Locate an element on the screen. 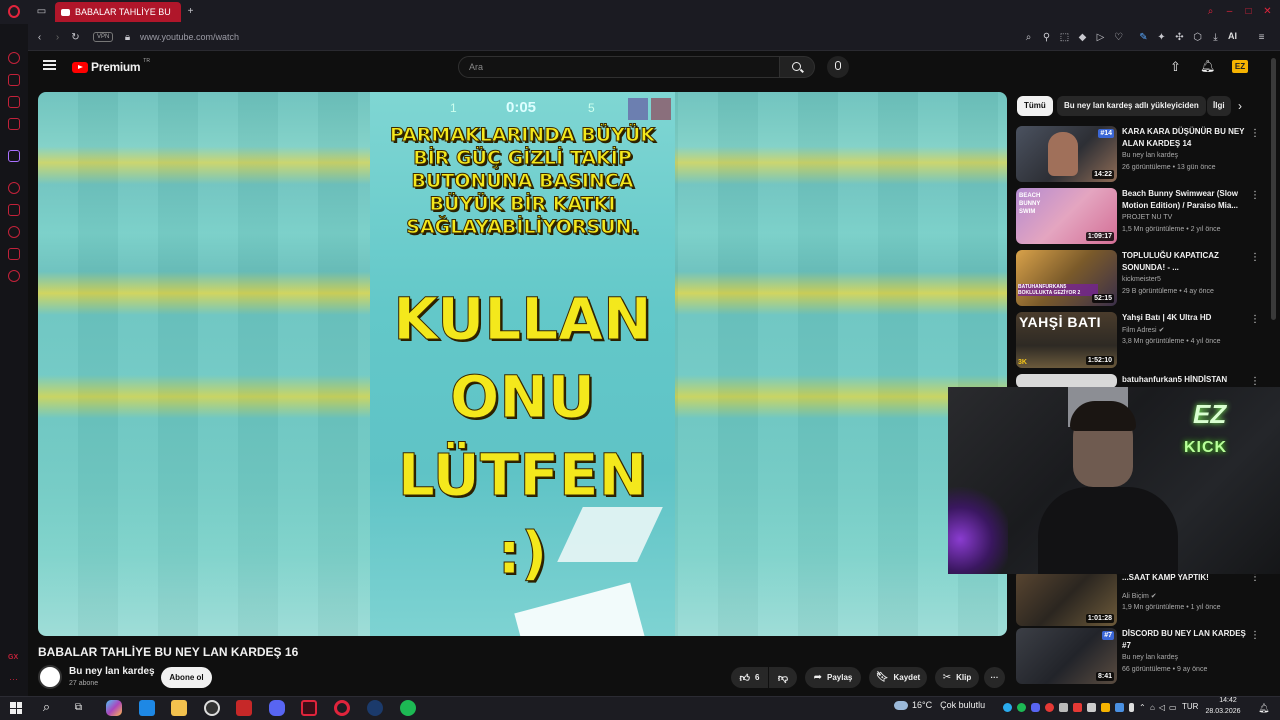  search-taskbar-icon: ⌕ is located at coordinates (46, 706).